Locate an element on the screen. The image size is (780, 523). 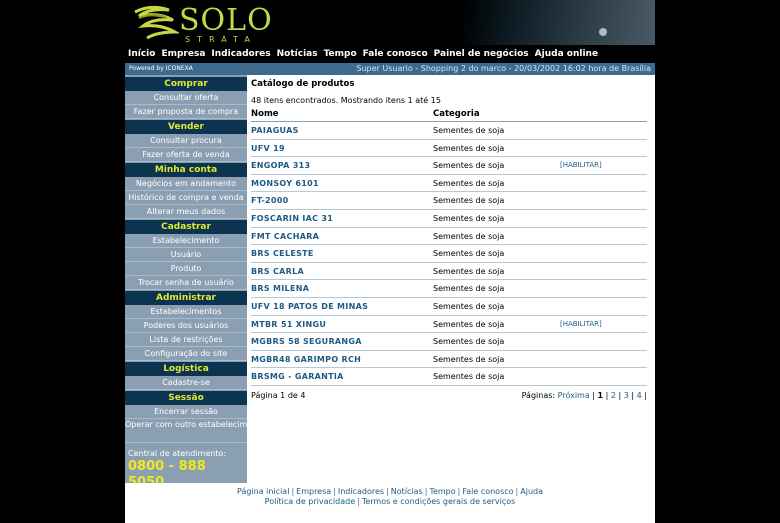
product-name-link: FOSCARIN IAC 31 is located at coordinates (292, 218).